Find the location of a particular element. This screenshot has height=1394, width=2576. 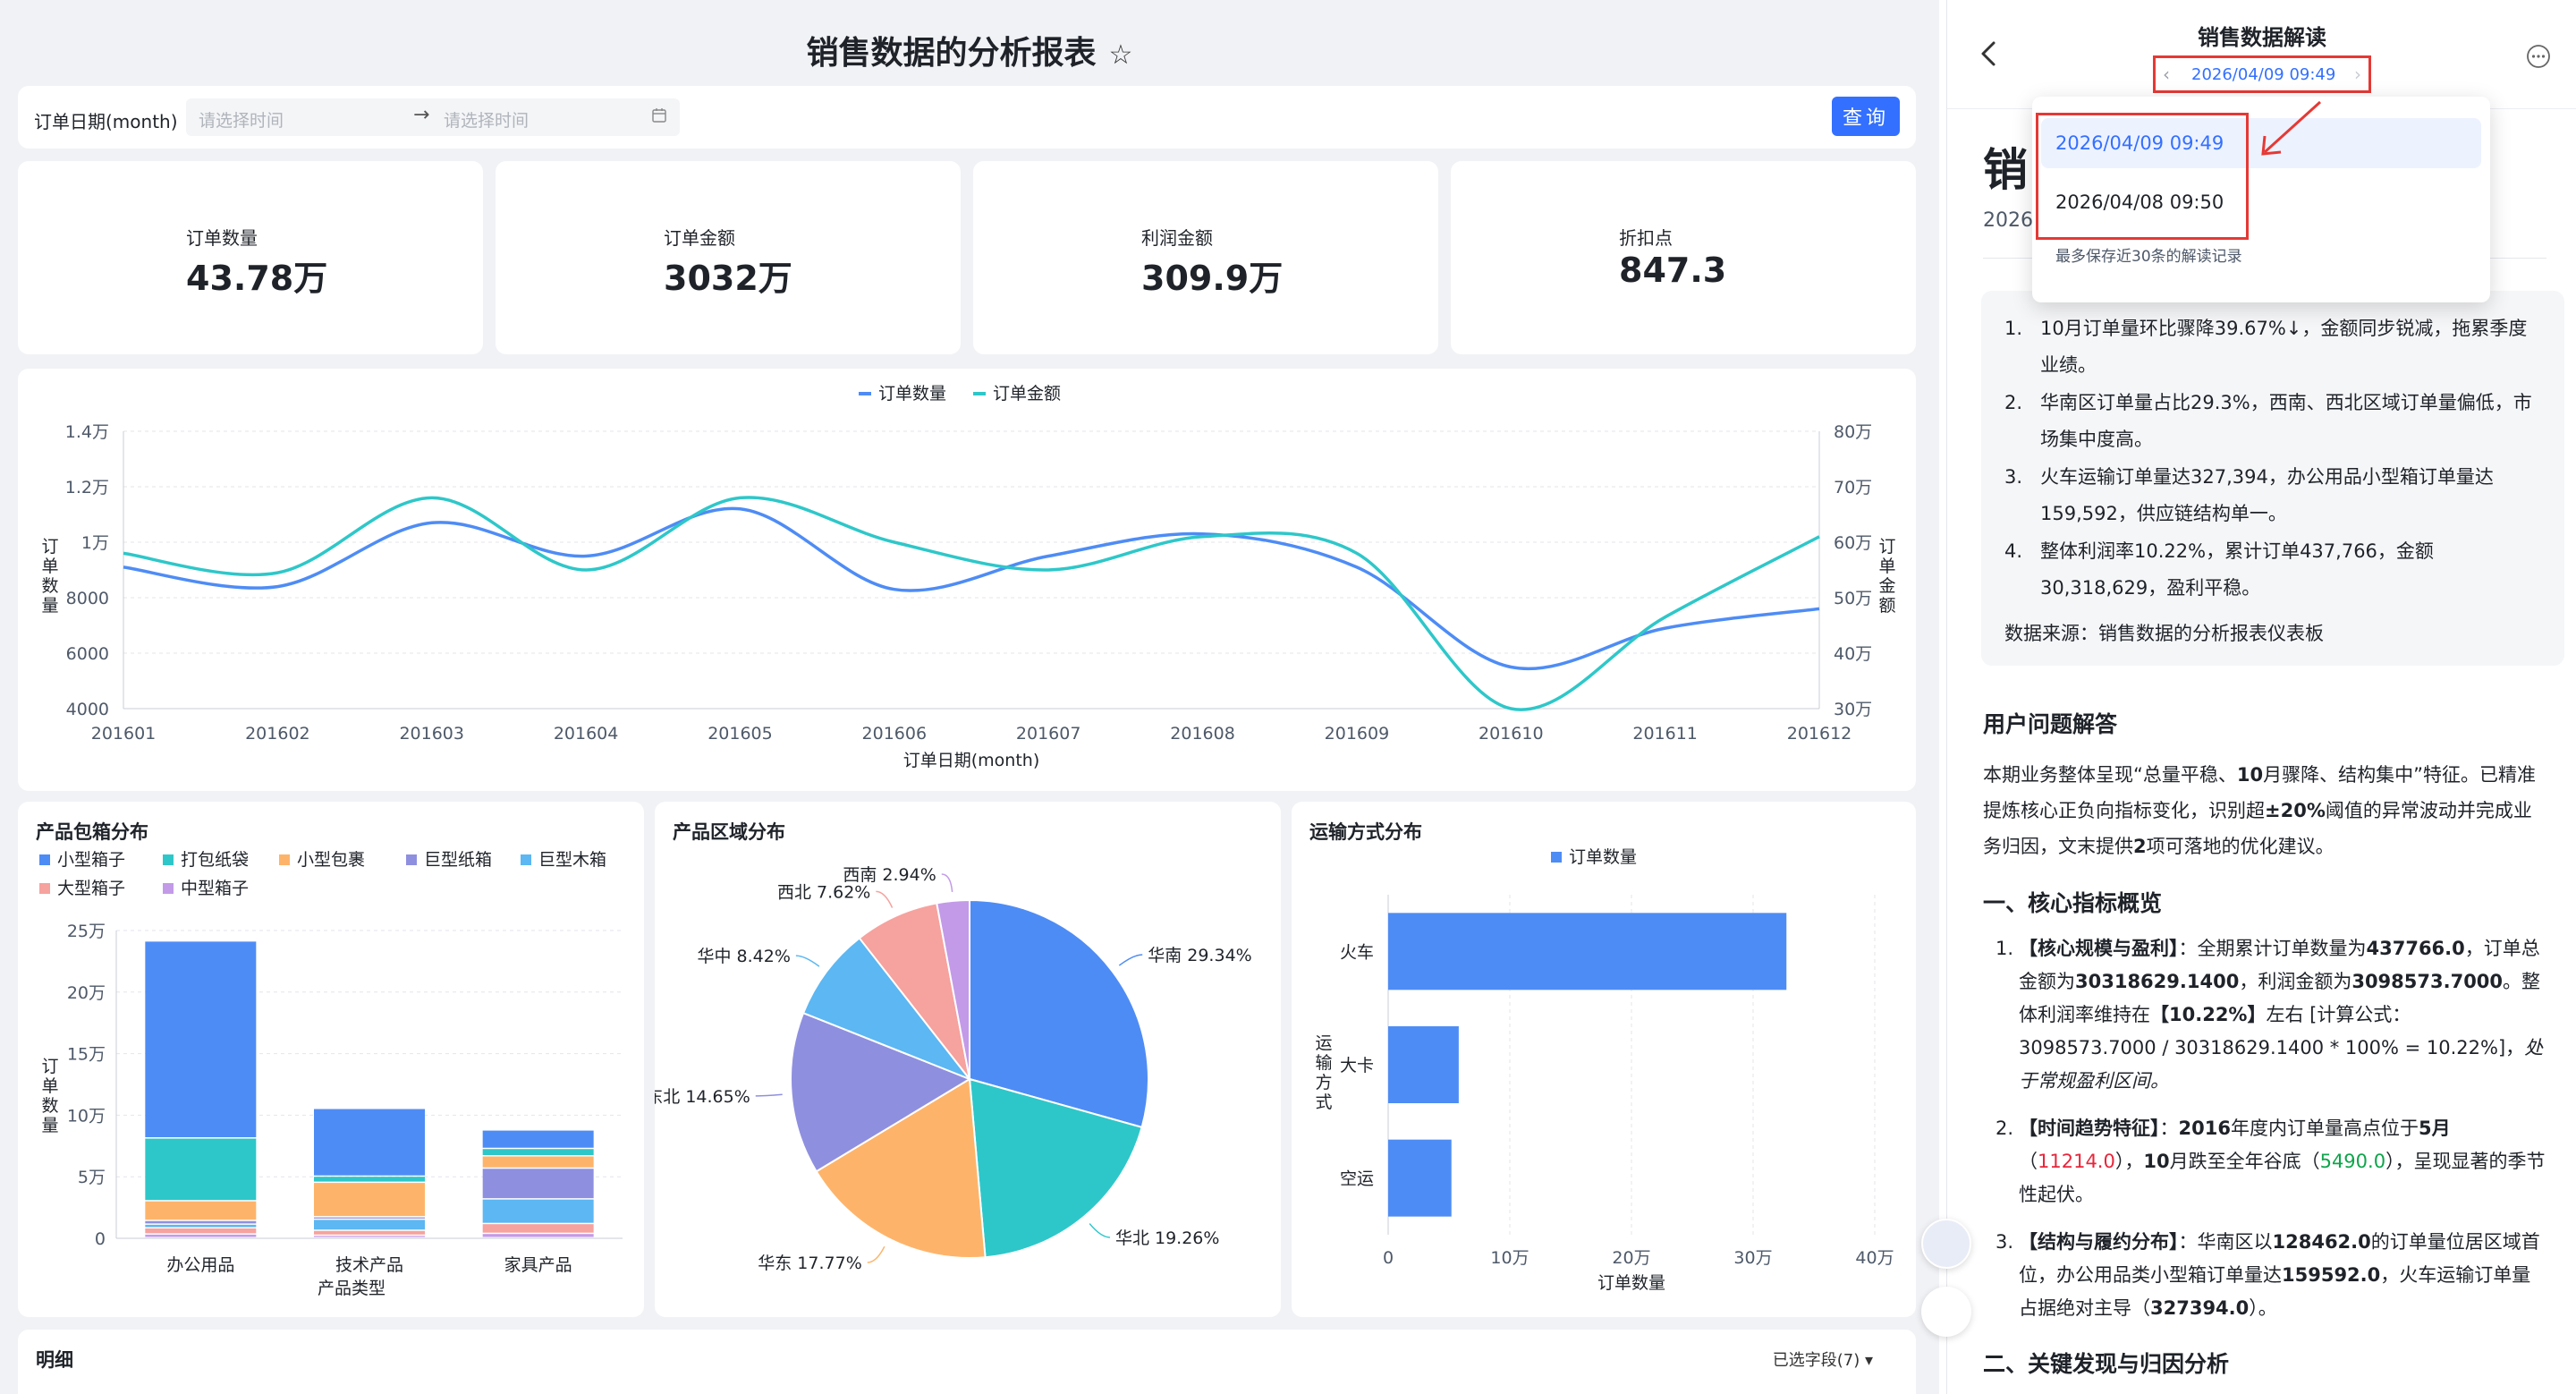

legend-label: 大型箱子 is located at coordinates (91, 888).